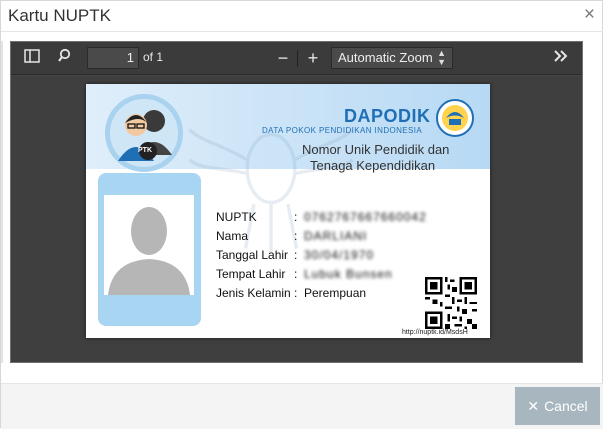 The height and width of the screenshot is (429, 603). Describe the element at coordinates (113, 58) in the screenshot. I see `page-number-input: 1` at that location.